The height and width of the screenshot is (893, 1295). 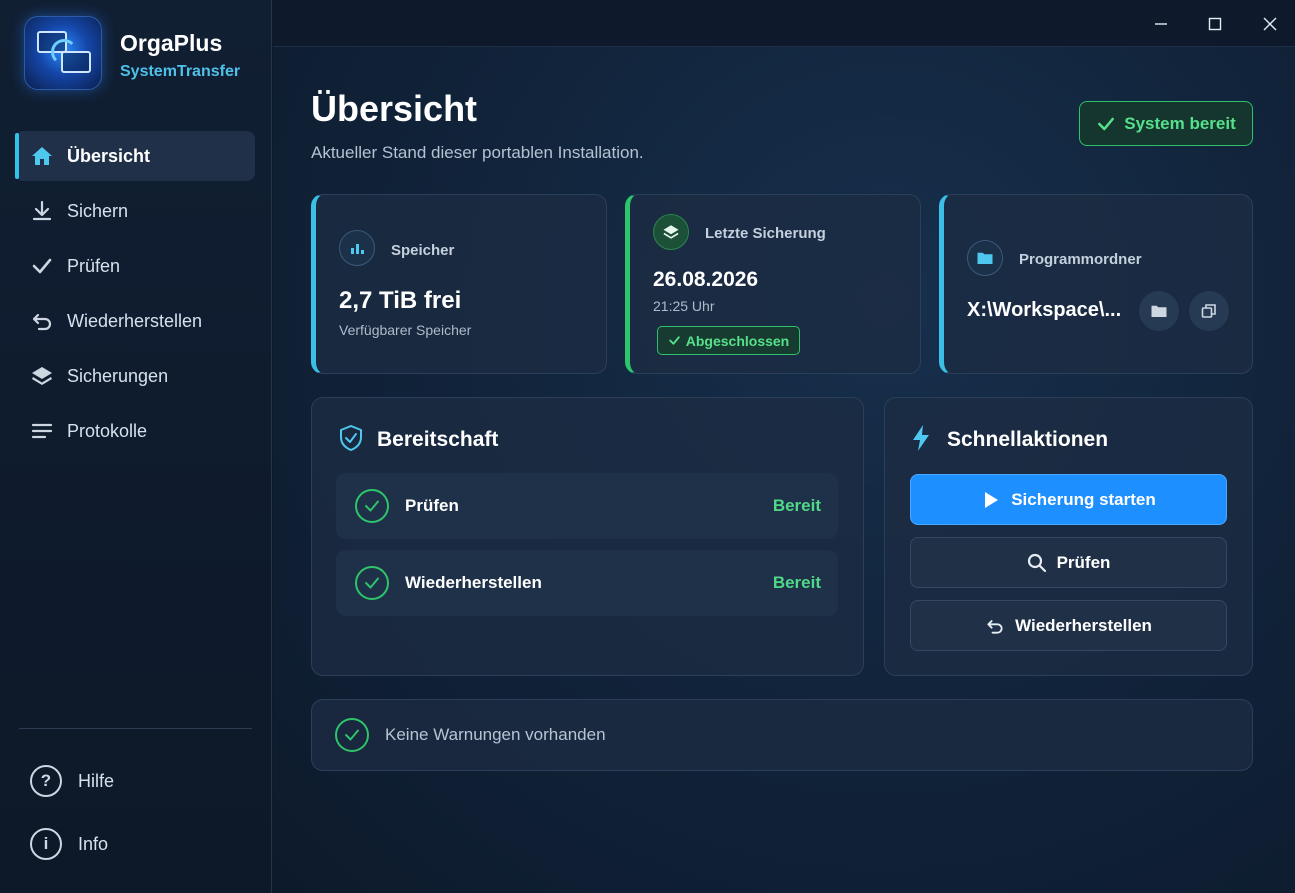 I want to click on sidebar-divider, so click(x=135, y=728).